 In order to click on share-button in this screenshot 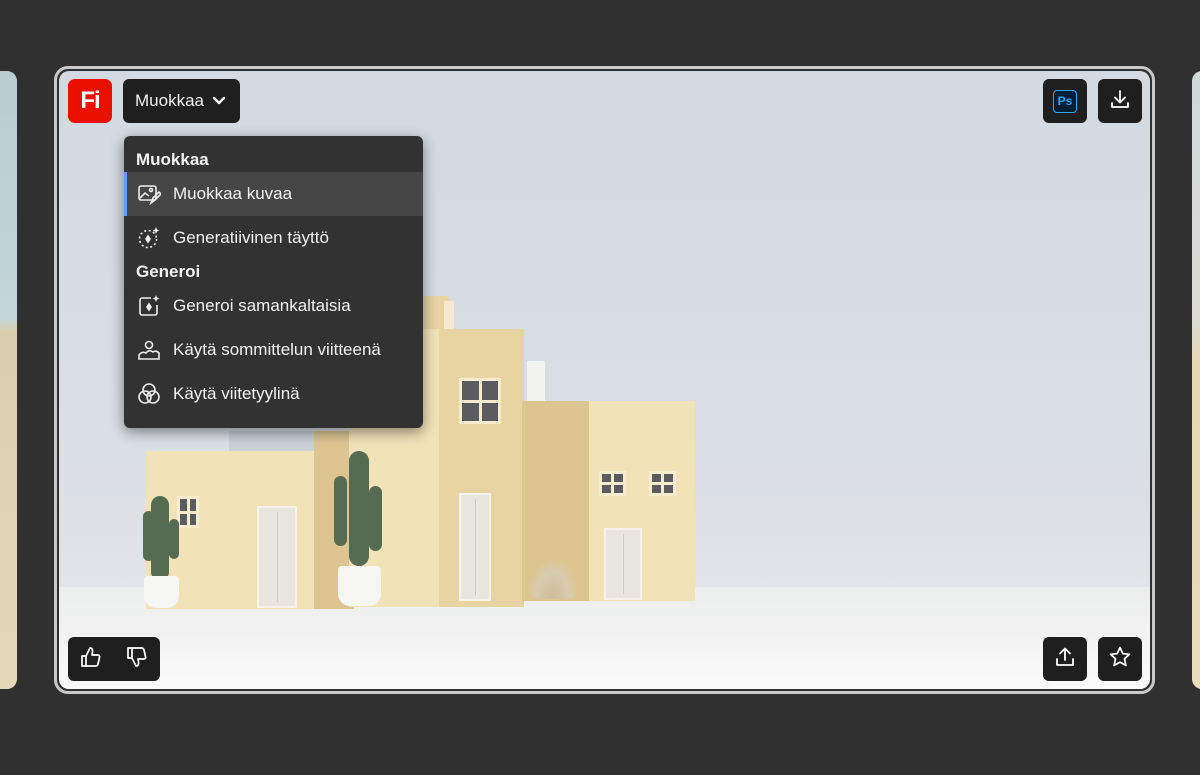, I will do `click(1065, 659)`.